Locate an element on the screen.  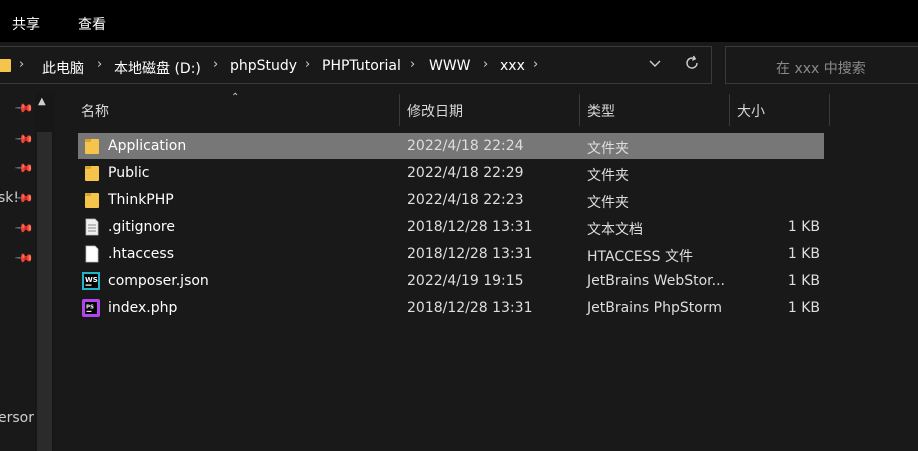
ribbon-bar: 共享 查看 is located at coordinates (459, 21).